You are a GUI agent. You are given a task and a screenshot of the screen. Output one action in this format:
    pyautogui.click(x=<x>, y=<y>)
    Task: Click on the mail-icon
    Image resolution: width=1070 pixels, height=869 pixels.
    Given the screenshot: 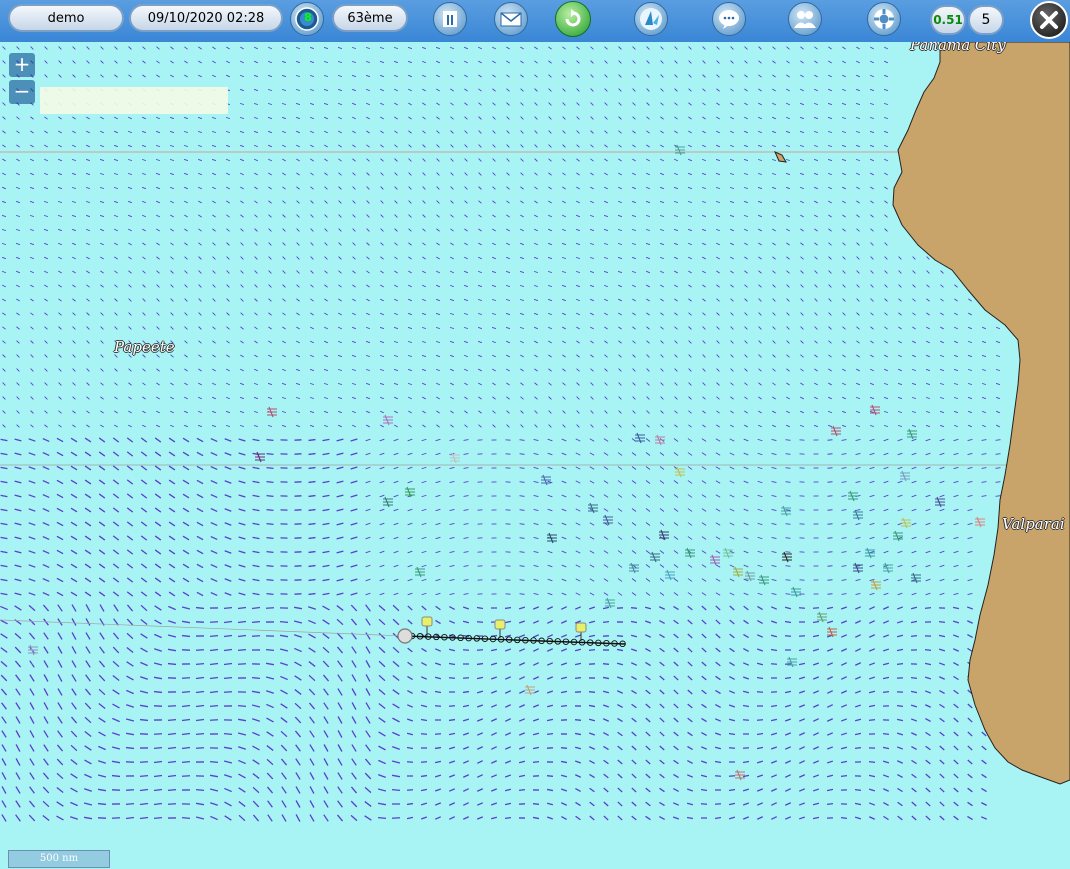 What is the action you would take?
    pyautogui.click(x=511, y=19)
    